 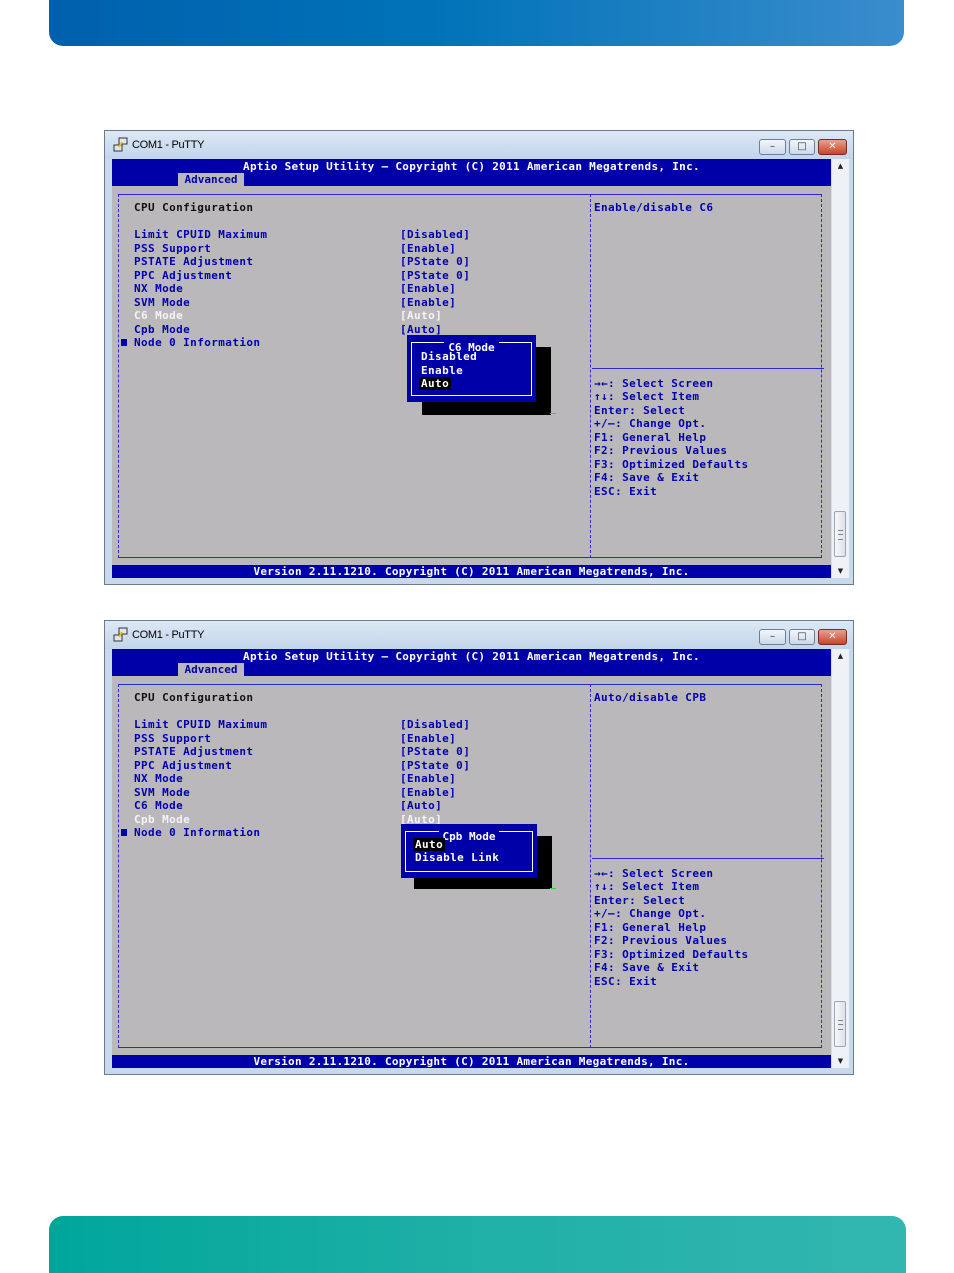 I want to click on key-hint: →←: Select Screen, so click(x=654, y=873).